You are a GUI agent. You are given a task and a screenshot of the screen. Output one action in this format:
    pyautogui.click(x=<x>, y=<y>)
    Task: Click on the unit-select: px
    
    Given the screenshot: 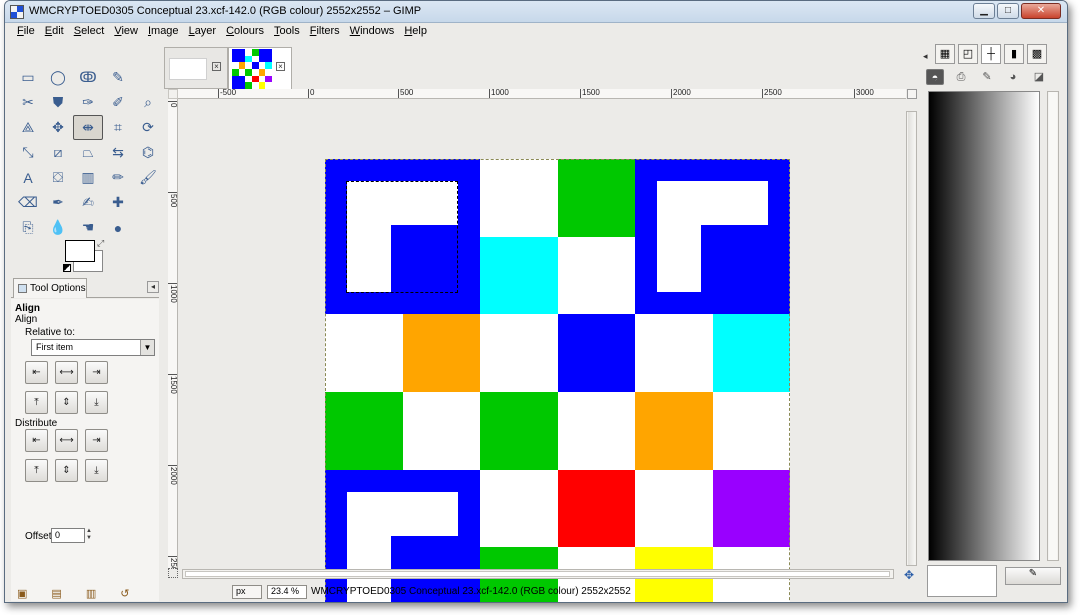 What is the action you would take?
    pyautogui.click(x=247, y=592)
    